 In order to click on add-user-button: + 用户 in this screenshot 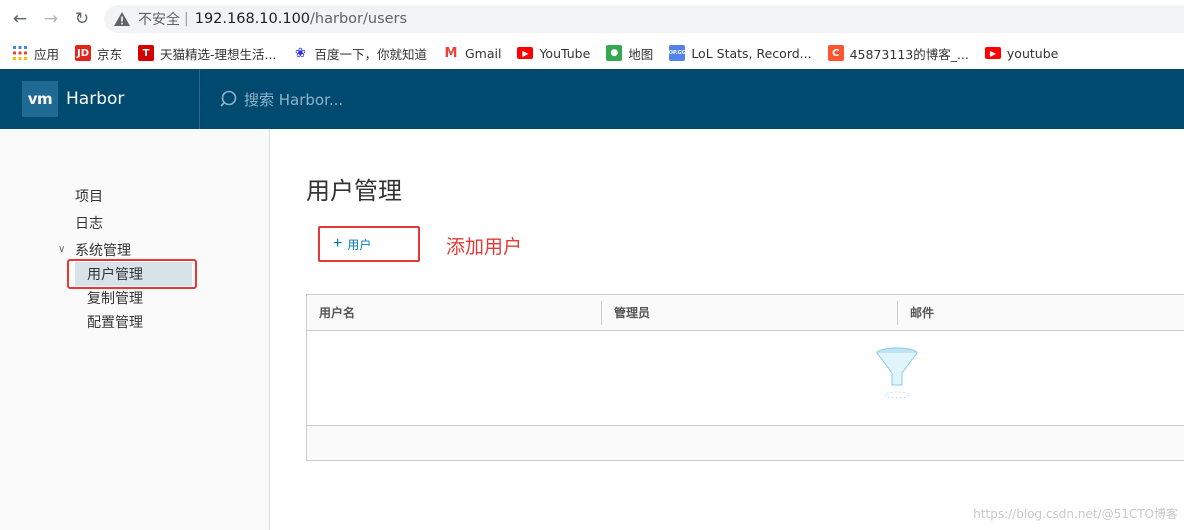, I will do `click(369, 244)`.